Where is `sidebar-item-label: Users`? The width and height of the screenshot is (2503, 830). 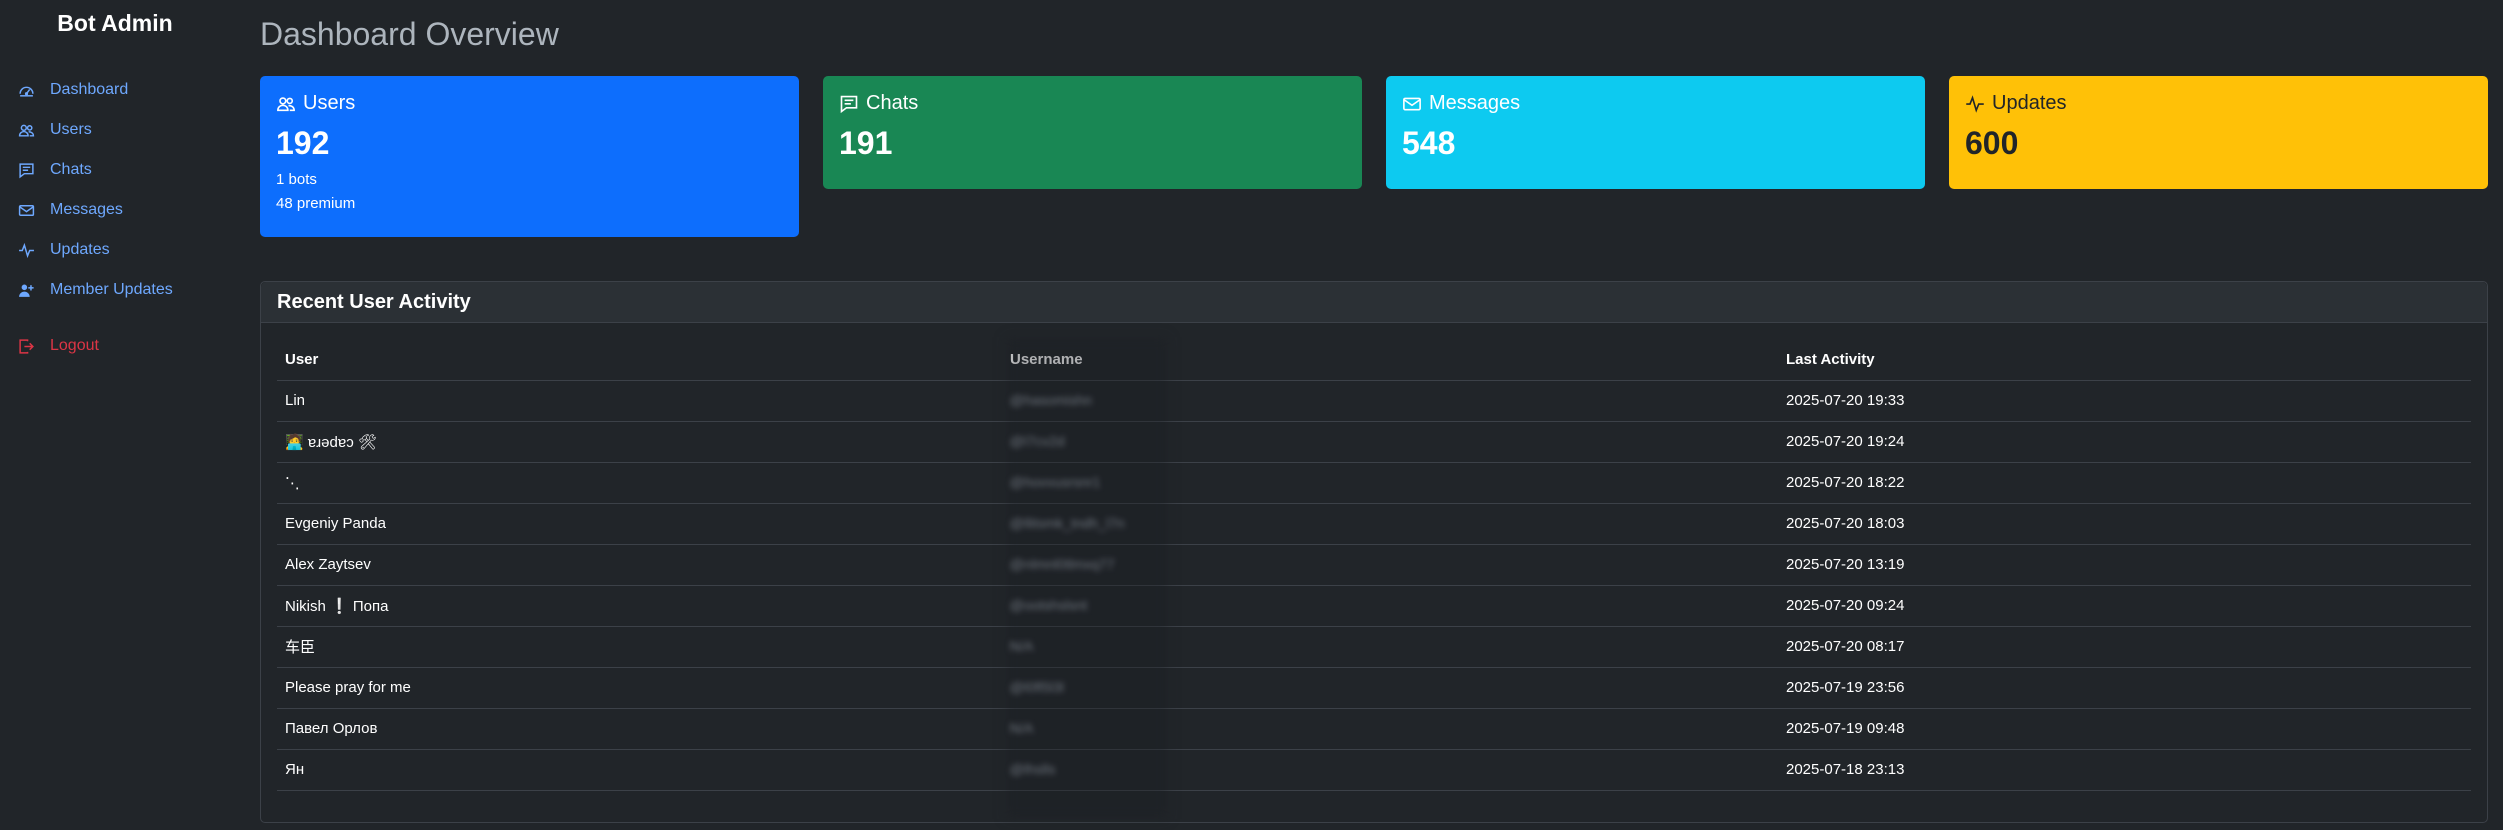 sidebar-item-label: Users is located at coordinates (71, 129).